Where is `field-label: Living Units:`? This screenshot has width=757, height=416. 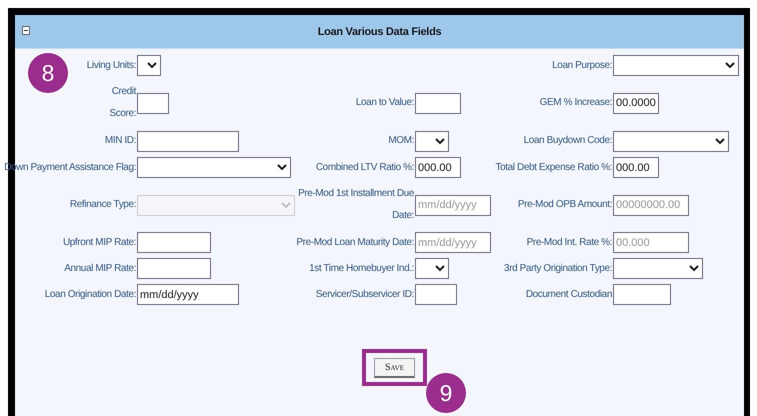 field-label: Living Units: is located at coordinates (111, 65).